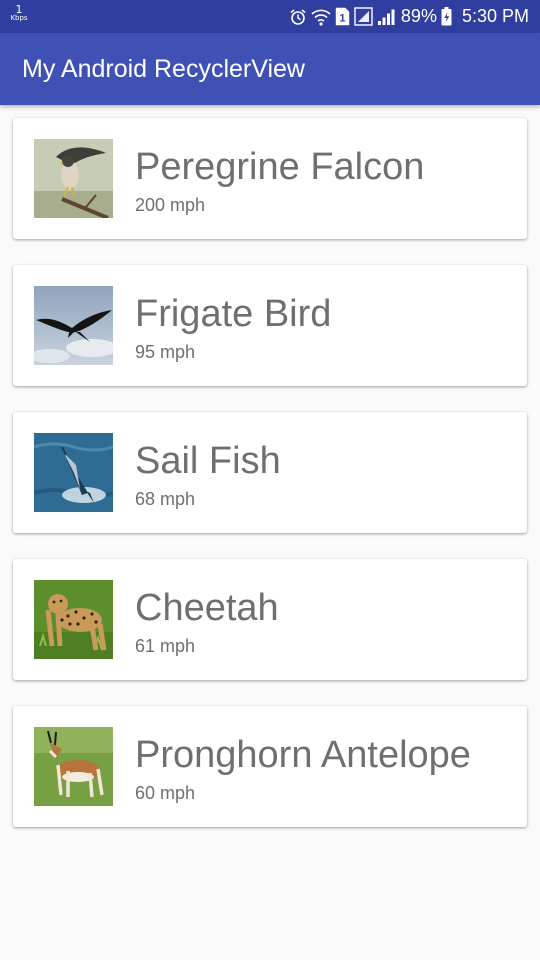  What do you see at coordinates (342, 19) in the screenshot?
I see `sim-label: 1` at bounding box center [342, 19].